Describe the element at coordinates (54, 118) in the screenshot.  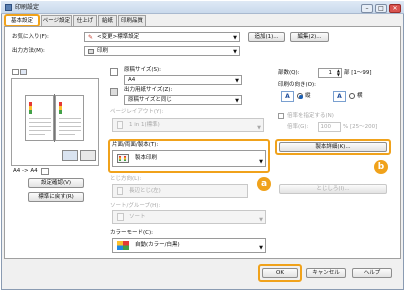
I see `spine-line` at that location.